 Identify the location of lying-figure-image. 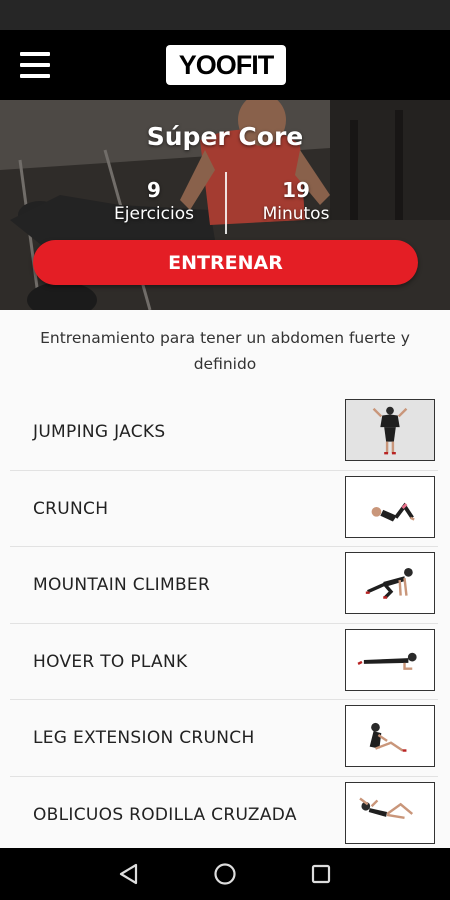
(386, 808).